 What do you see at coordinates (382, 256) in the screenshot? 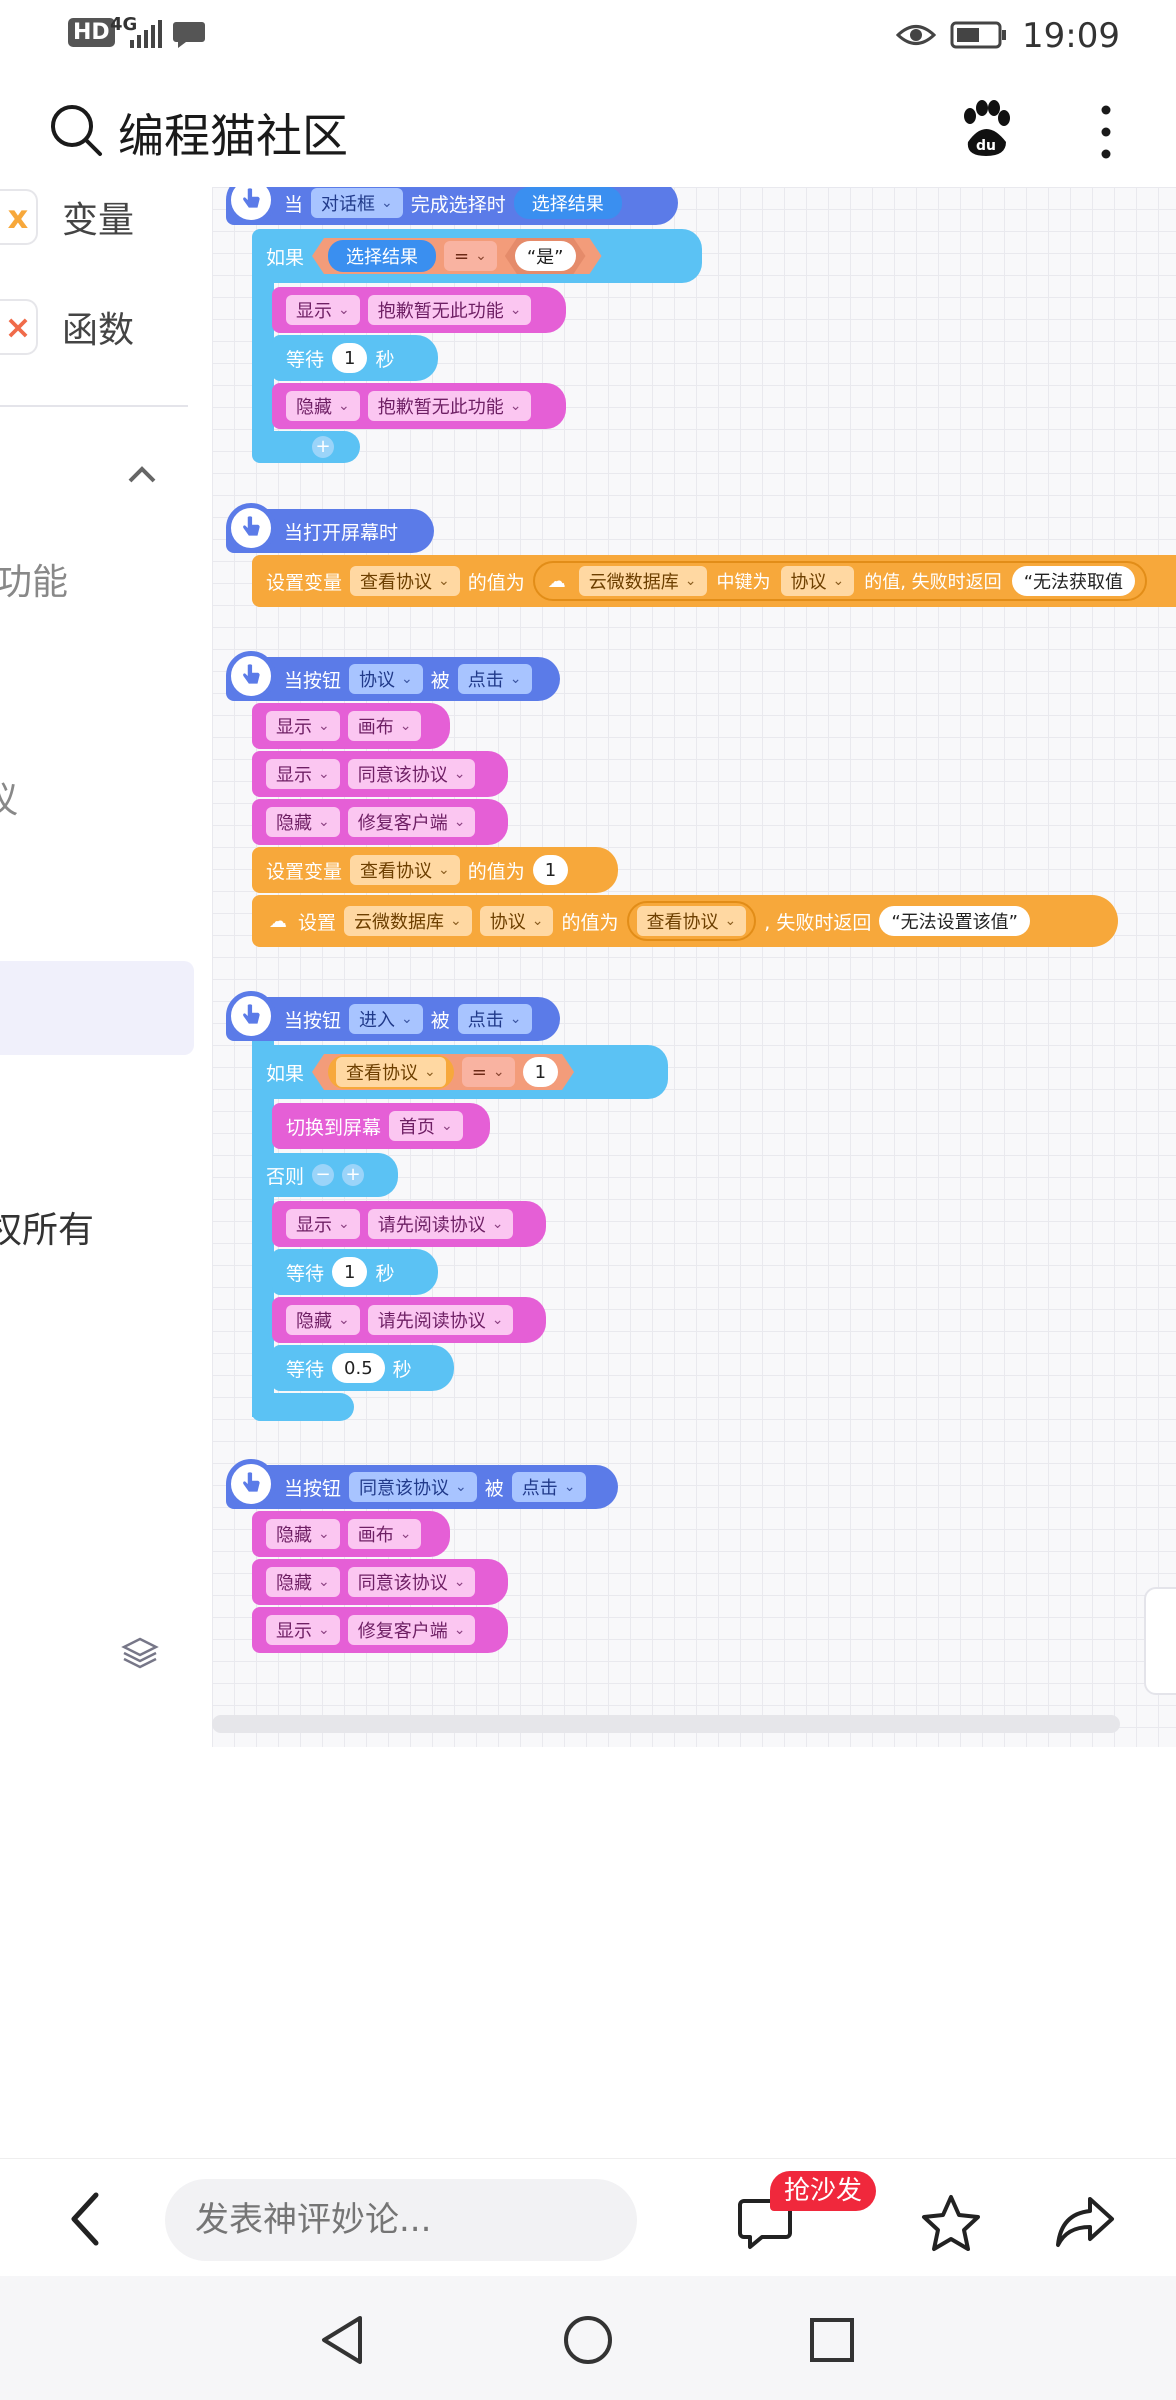
I see `choice-result-reporter-2: 选择结果` at bounding box center [382, 256].